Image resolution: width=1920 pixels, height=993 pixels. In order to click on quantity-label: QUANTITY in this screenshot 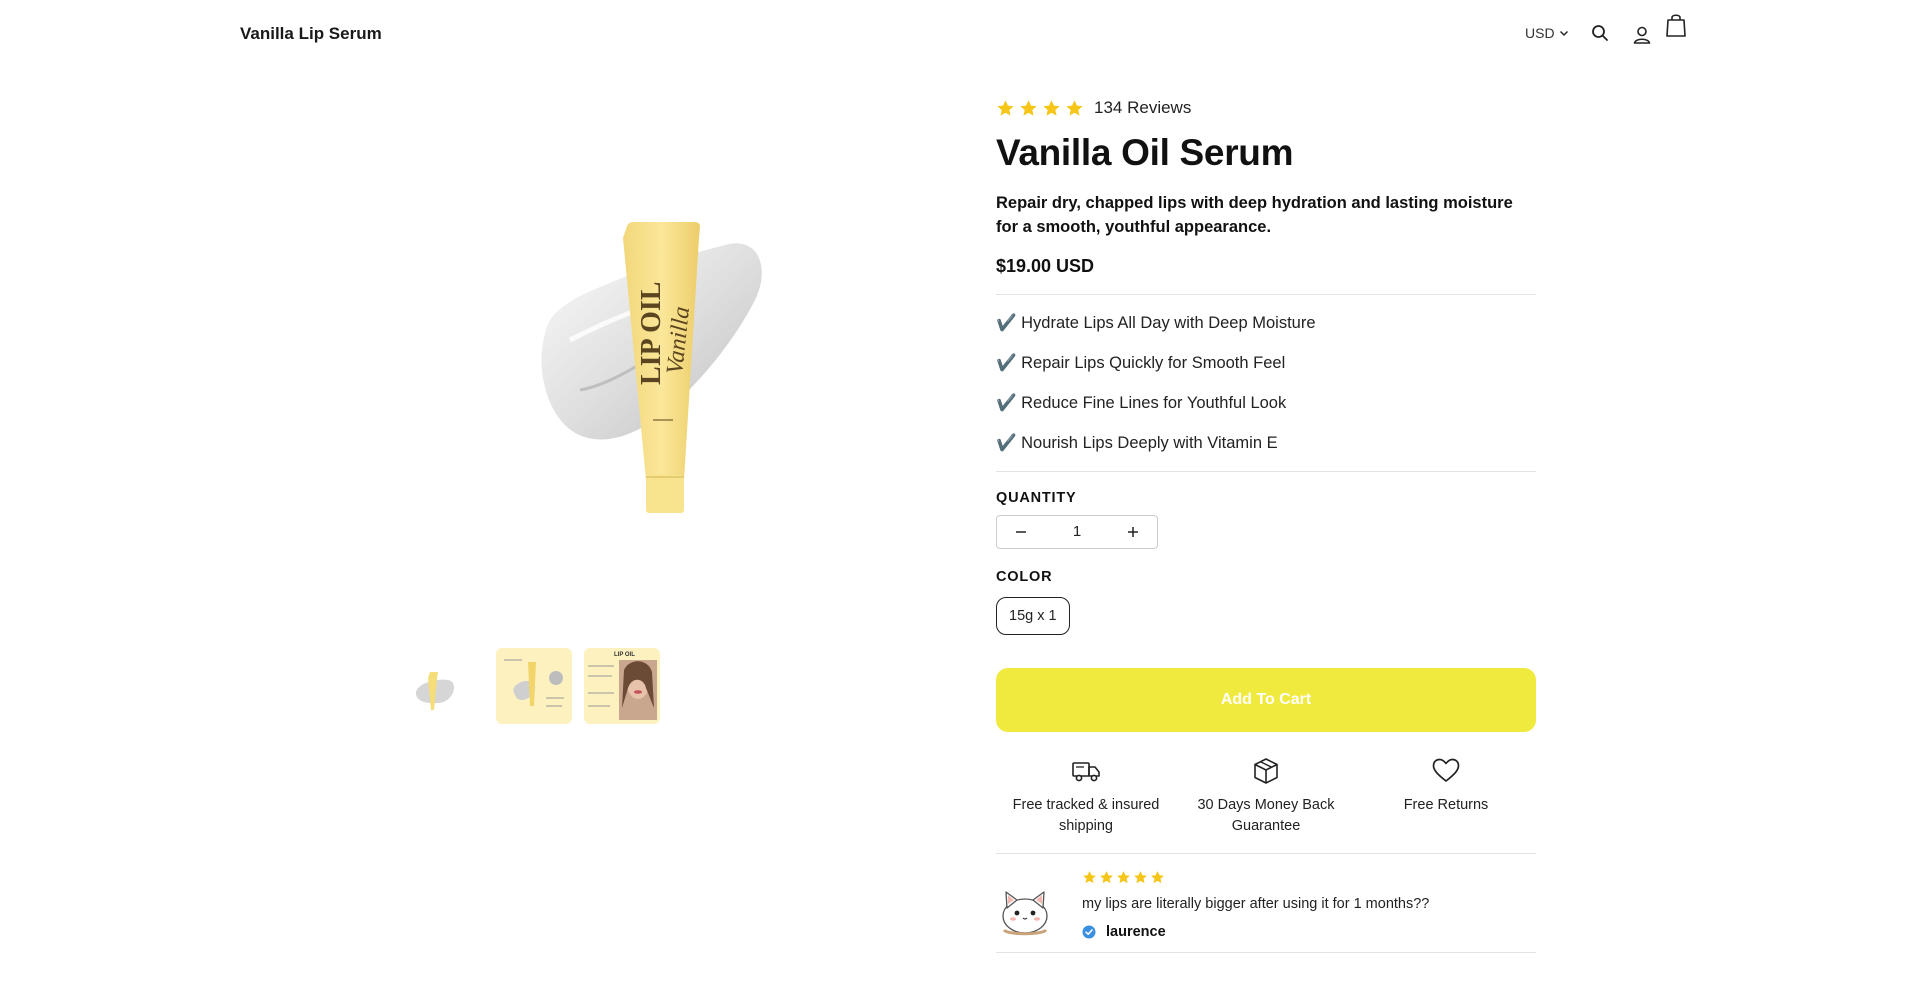, I will do `click(1036, 497)`.